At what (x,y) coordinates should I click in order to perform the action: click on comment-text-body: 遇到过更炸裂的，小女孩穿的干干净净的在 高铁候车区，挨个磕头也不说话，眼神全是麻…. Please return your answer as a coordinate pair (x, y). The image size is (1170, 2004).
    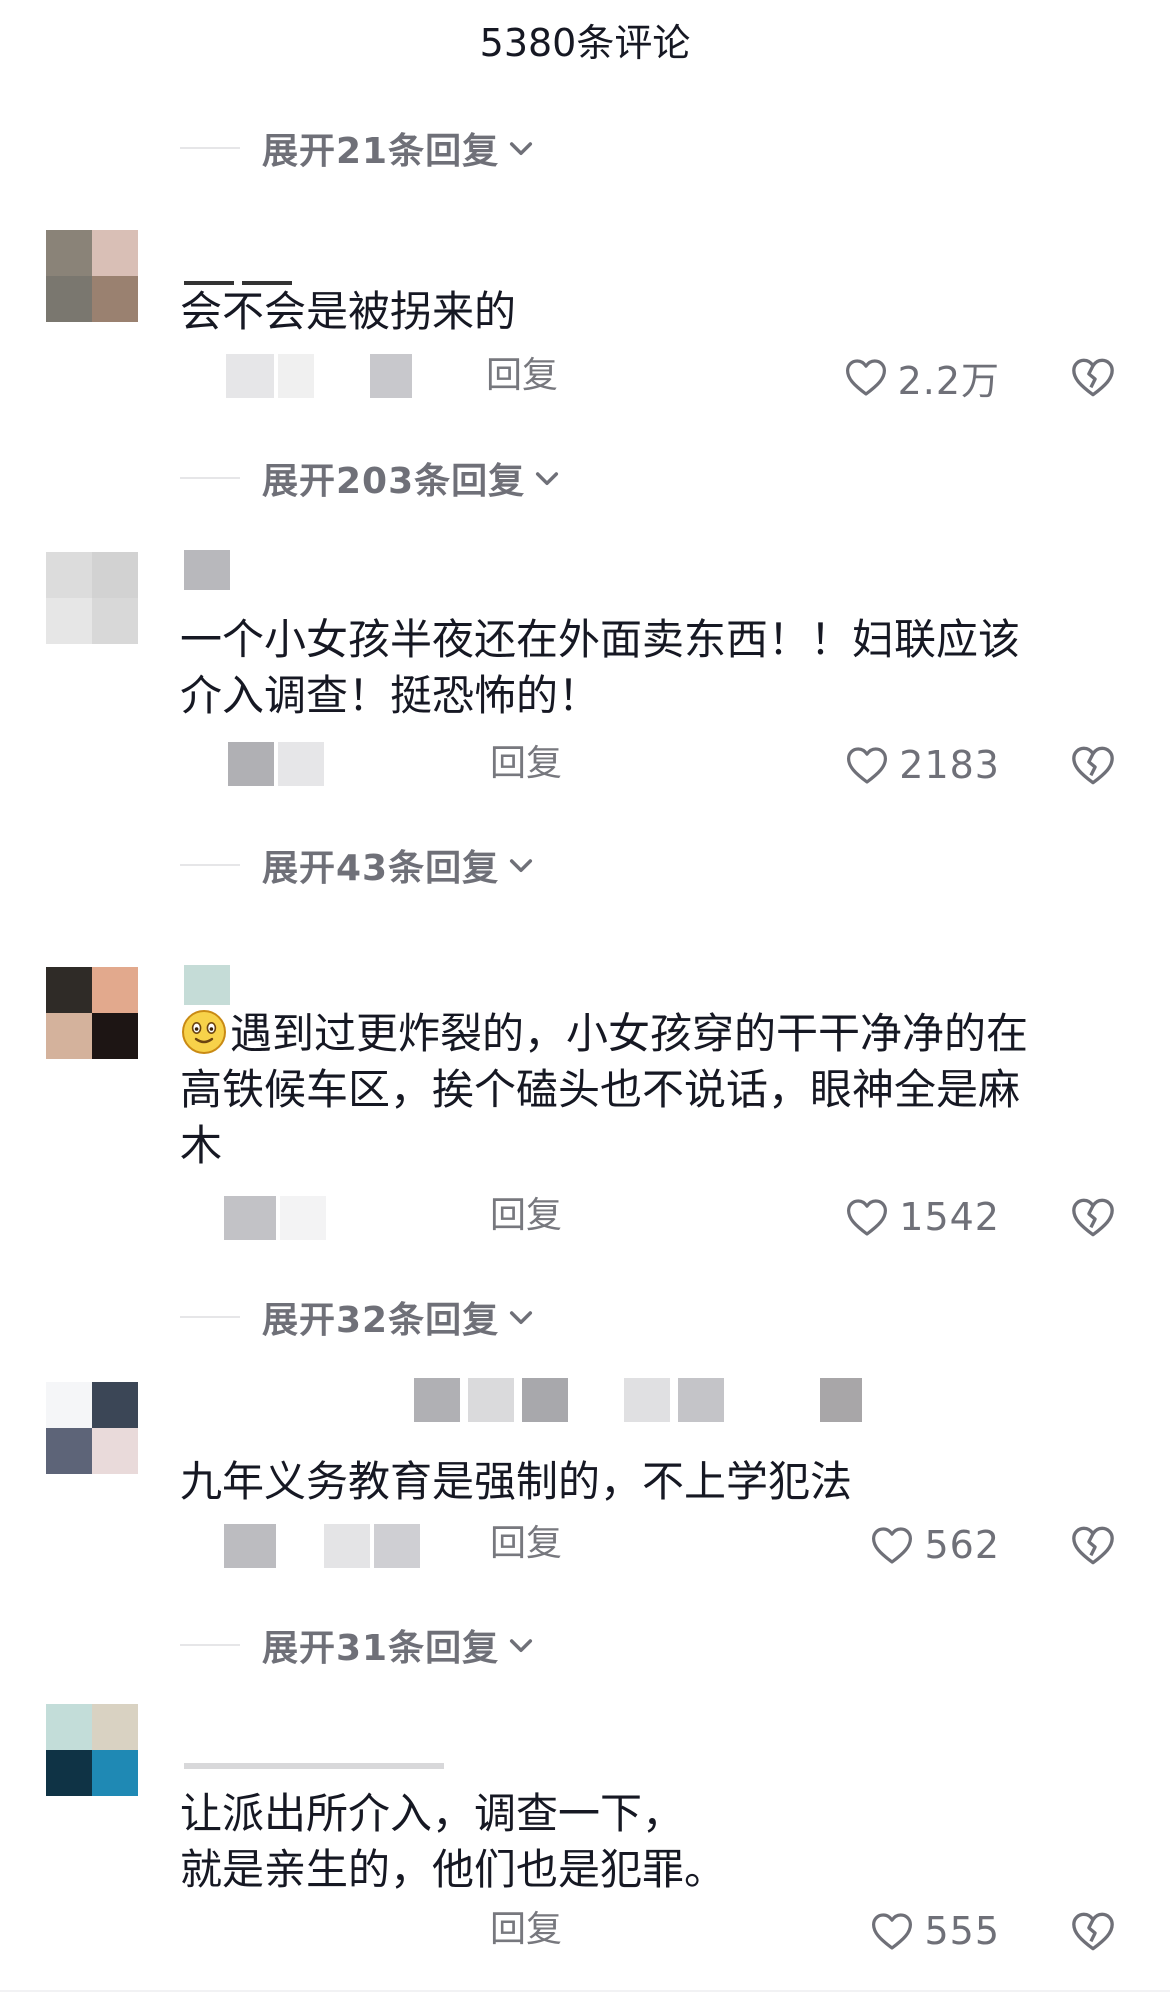
    Looking at the image, I should click on (604, 1089).